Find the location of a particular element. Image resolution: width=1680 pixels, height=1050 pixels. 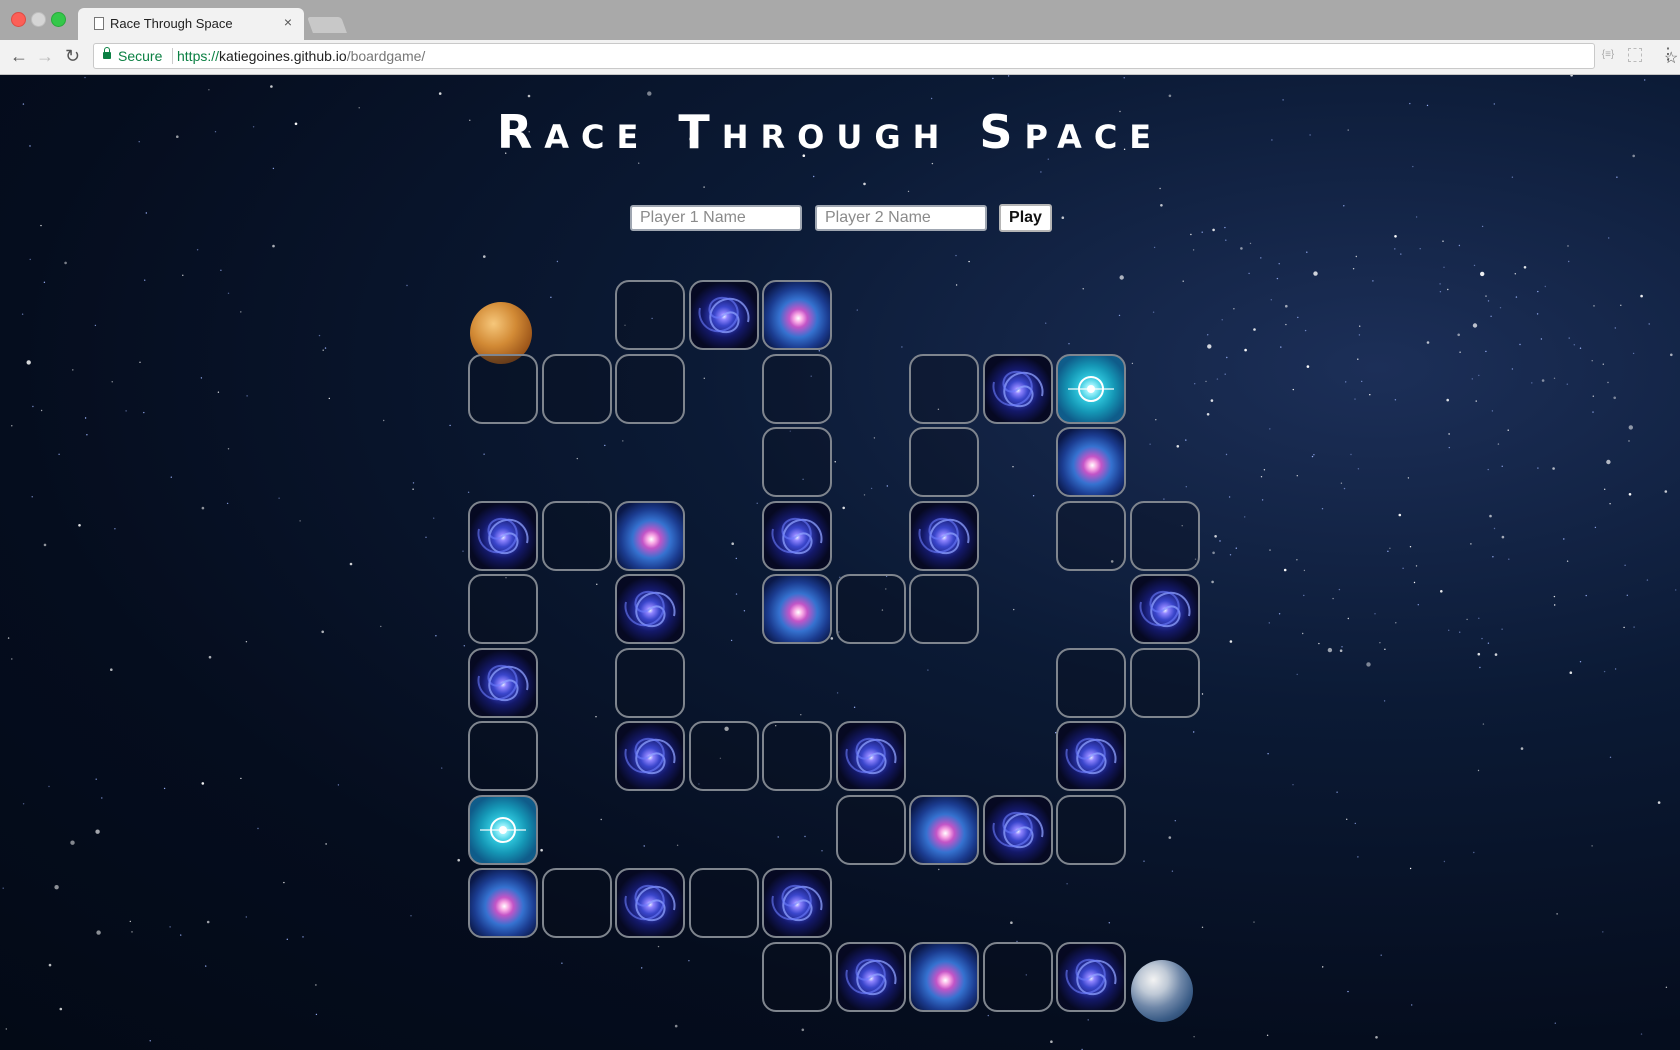

player1-name-input is located at coordinates (716, 218).